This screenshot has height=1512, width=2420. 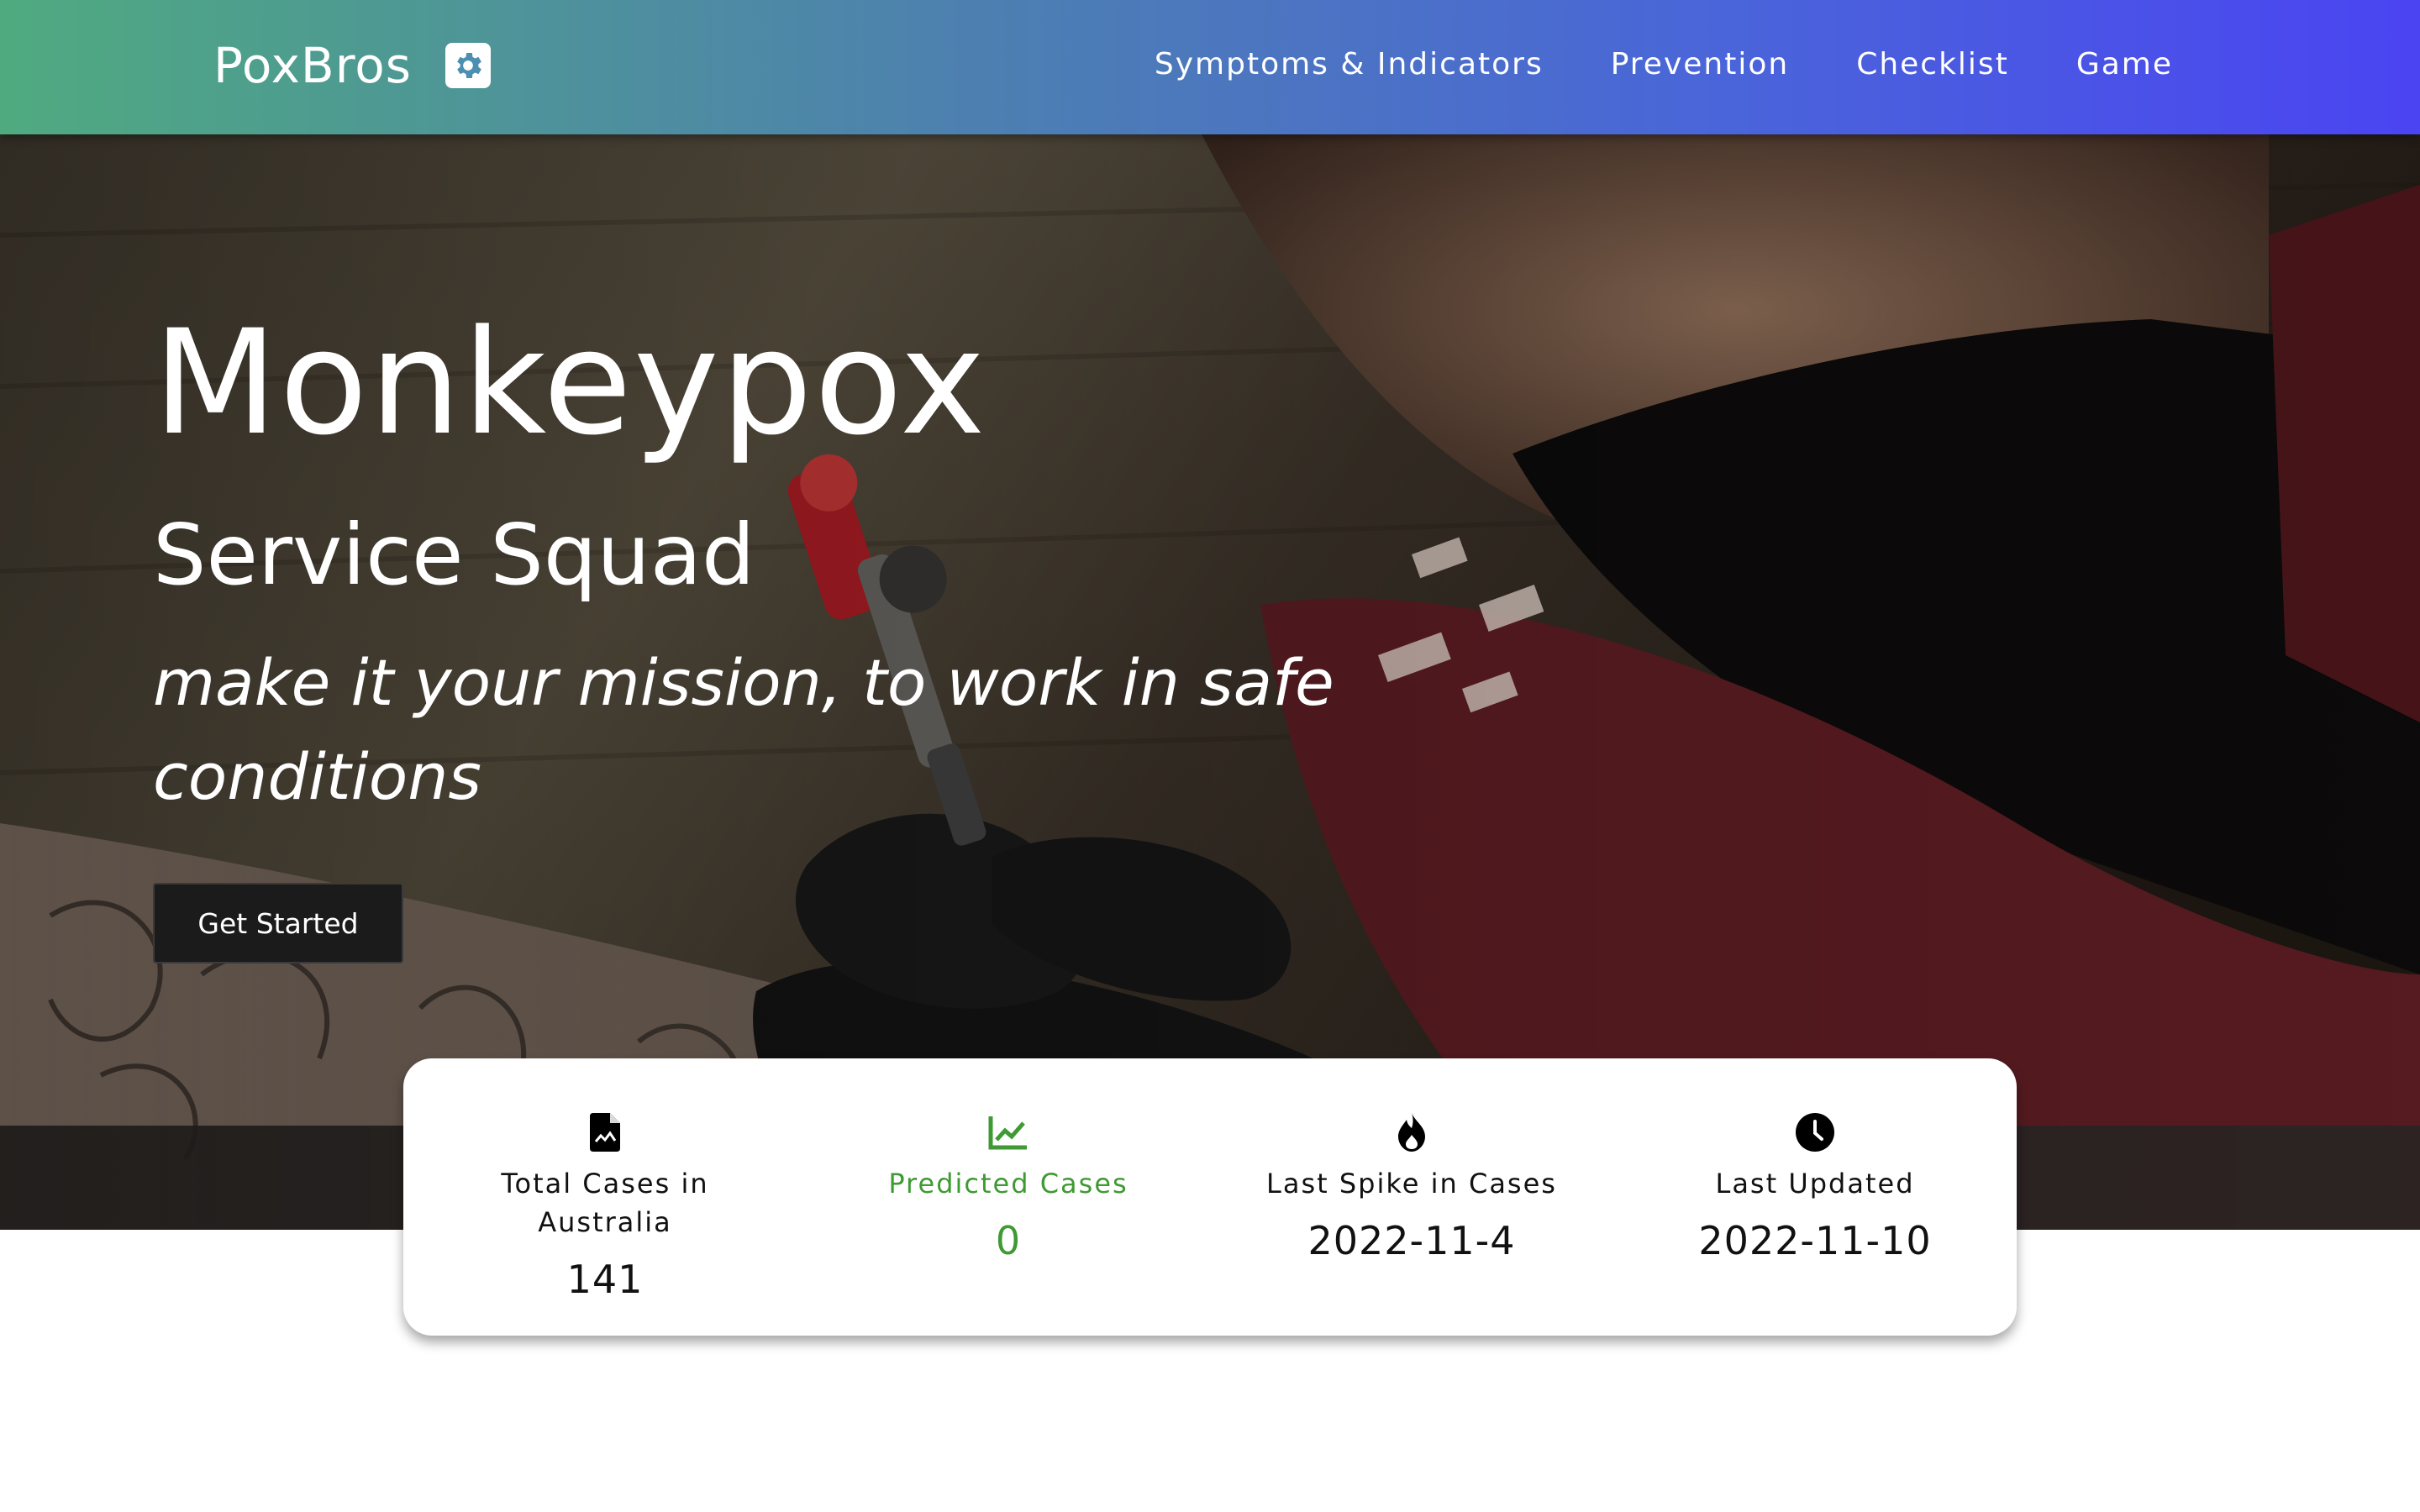 I want to click on nav-link-prevention: Prevention, so click(x=1700, y=64).